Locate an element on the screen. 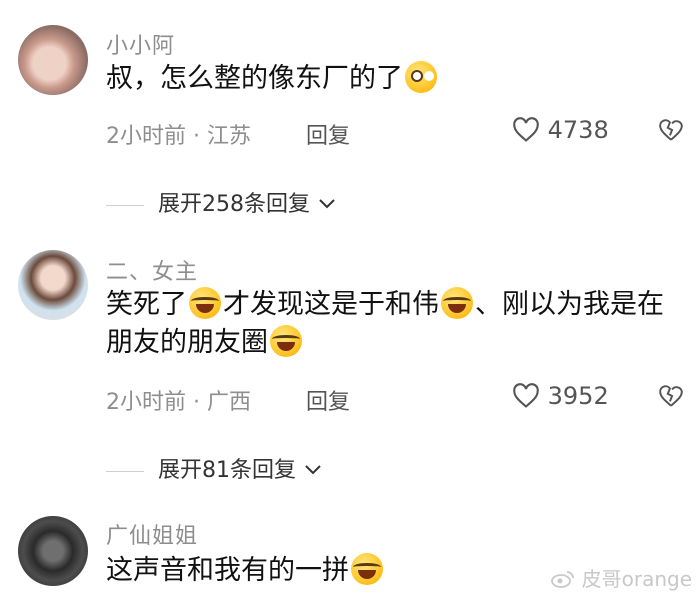 The image size is (700, 598). comment-text: 叔，怎么整的像东厂的了 is located at coordinates (391, 79).